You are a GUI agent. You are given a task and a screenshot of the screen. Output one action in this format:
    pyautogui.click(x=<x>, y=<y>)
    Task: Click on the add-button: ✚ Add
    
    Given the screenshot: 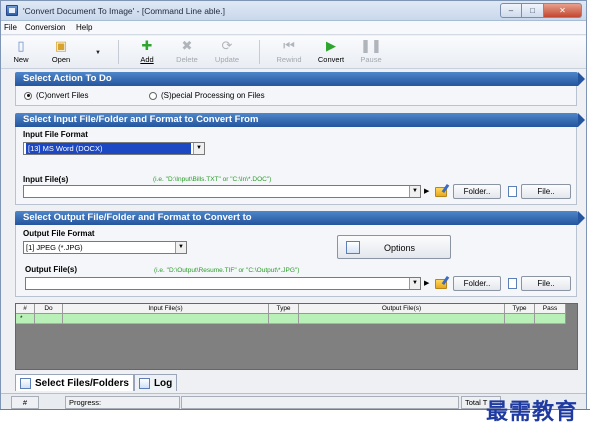 What is the action you would take?
    pyautogui.click(x=147, y=52)
    